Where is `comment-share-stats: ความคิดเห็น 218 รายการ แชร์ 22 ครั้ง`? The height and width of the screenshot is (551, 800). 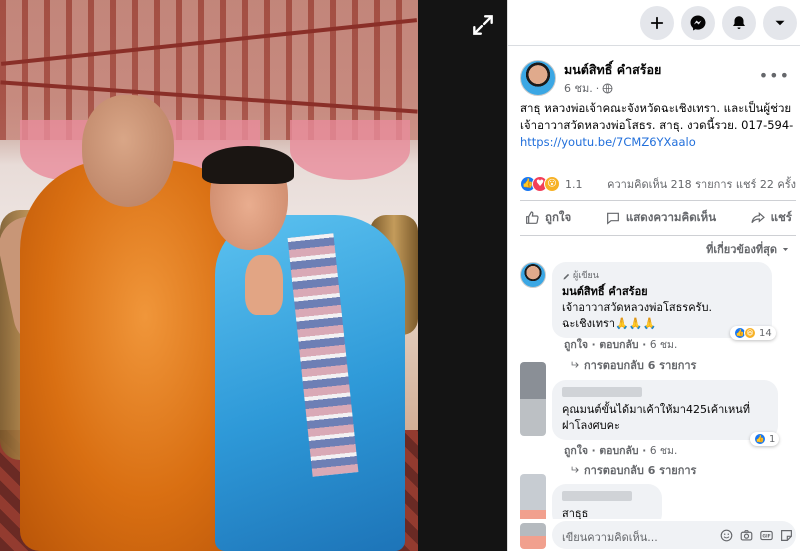 comment-share-stats: ความคิดเห็น 218 รายการ แชร์ 22 ครั้ง is located at coordinates (701, 184).